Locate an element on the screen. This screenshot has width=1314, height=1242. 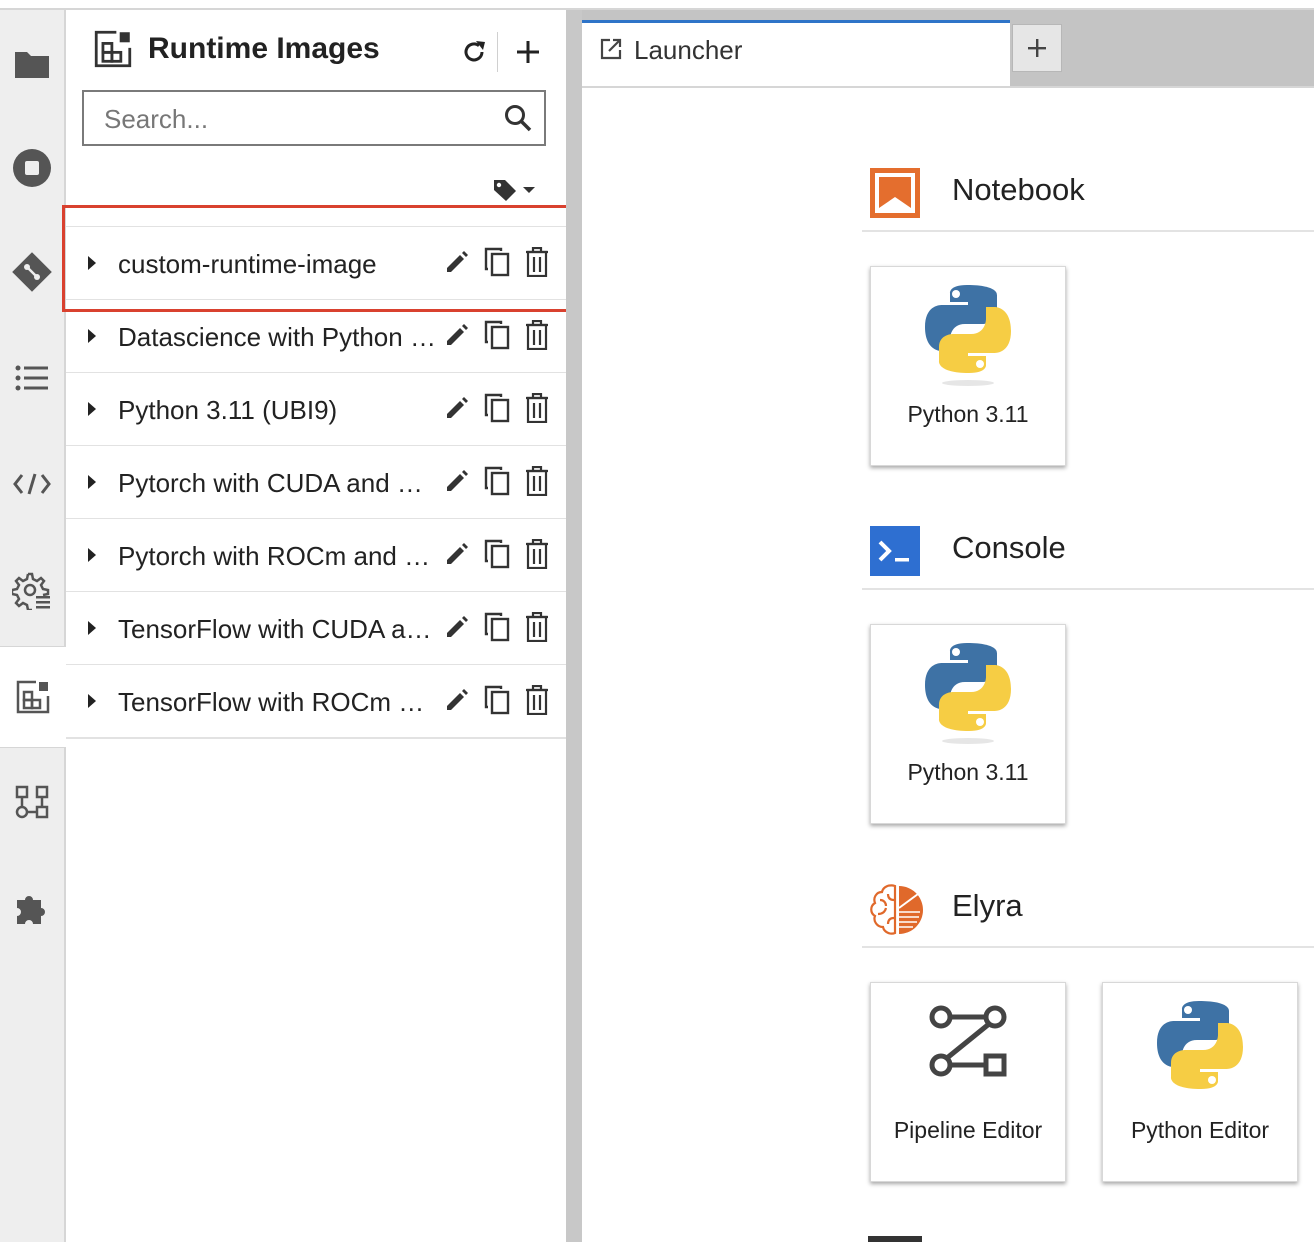
tab-label: Launcher is located at coordinates (688, 50).